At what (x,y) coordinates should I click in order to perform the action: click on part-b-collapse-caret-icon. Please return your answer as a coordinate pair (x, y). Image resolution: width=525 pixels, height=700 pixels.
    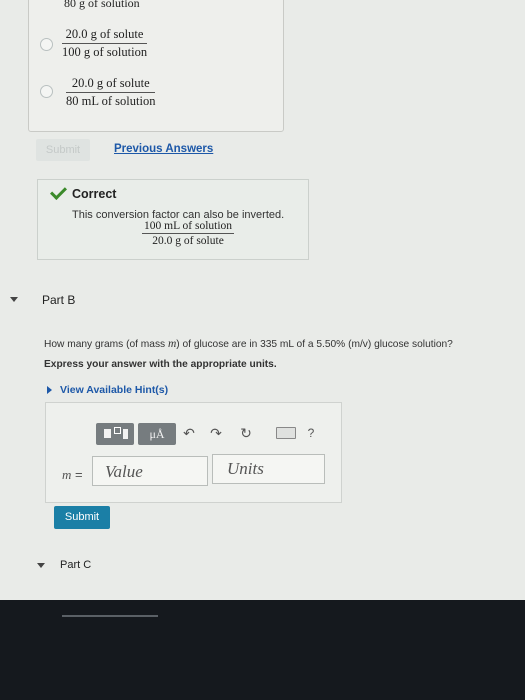
    Looking at the image, I should click on (14, 299).